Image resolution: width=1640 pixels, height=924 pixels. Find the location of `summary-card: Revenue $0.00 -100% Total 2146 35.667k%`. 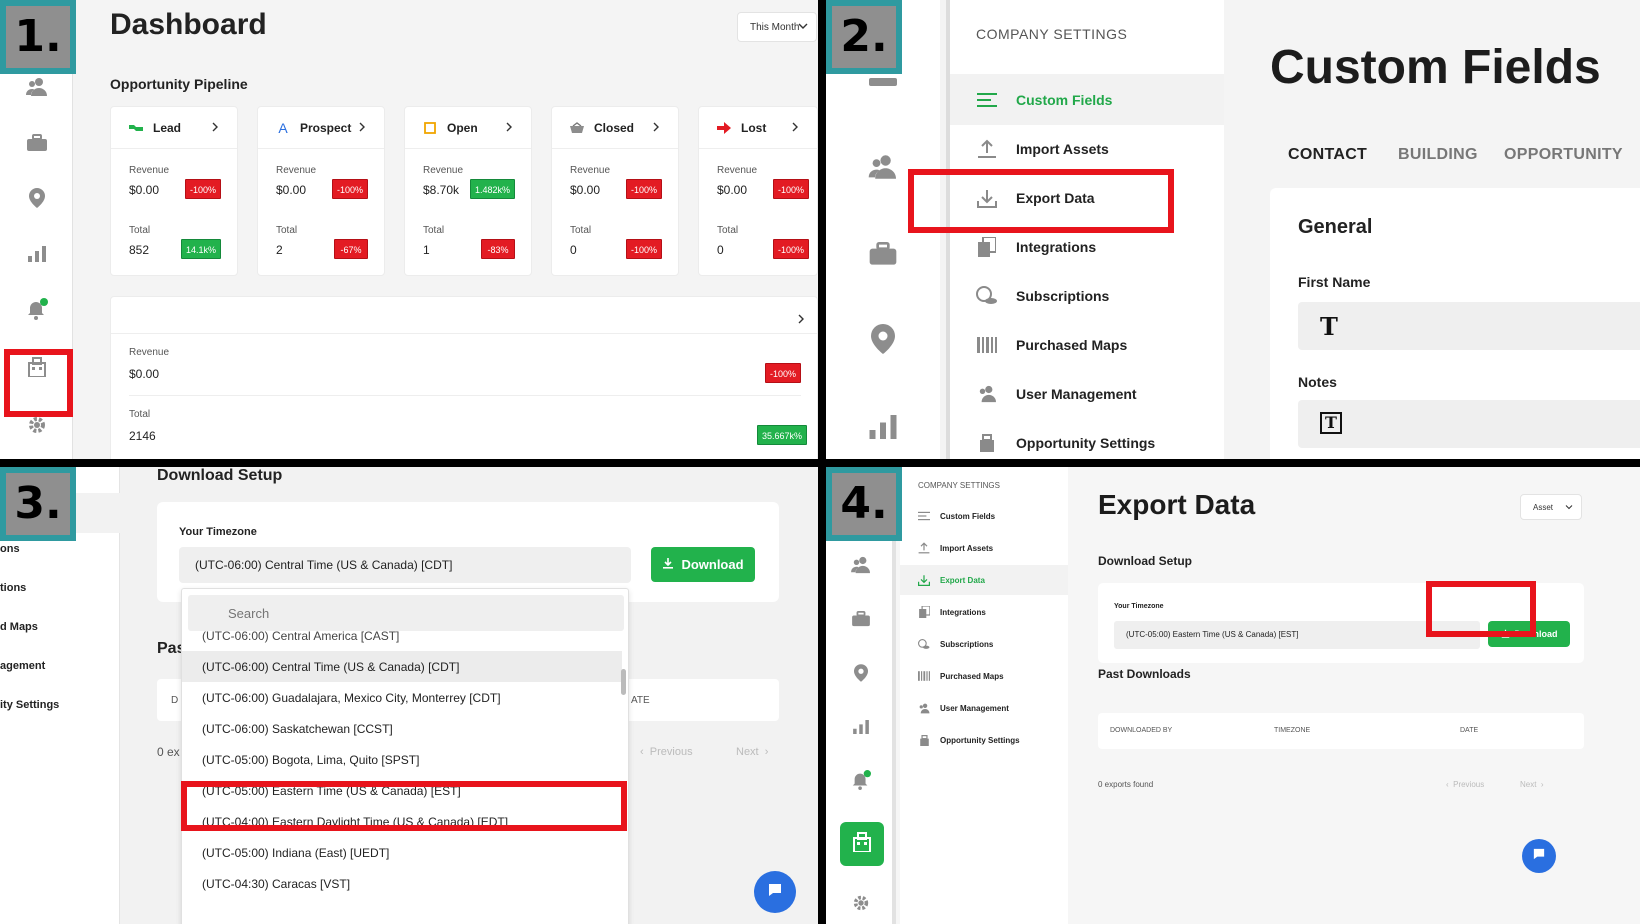

summary-card: Revenue $0.00 -100% Total 2146 35.667k% is located at coordinates (464, 377).